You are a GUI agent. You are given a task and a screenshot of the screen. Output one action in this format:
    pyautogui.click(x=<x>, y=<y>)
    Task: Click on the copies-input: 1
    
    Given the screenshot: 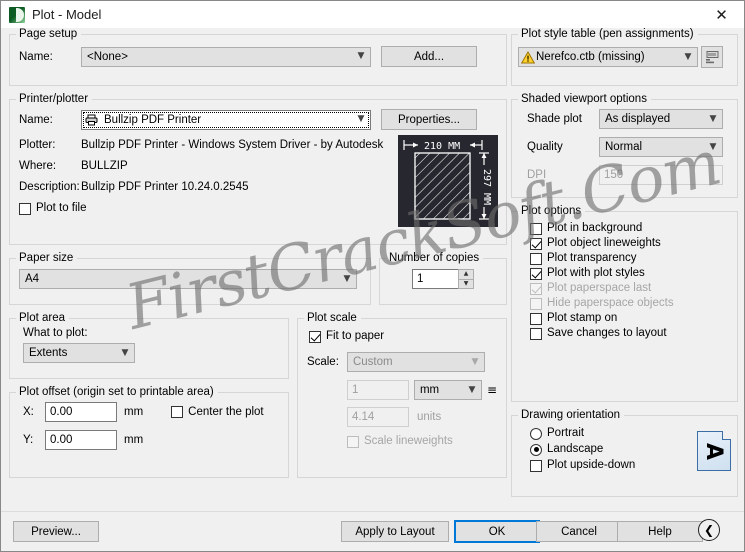 What is the action you would take?
    pyautogui.click(x=435, y=279)
    